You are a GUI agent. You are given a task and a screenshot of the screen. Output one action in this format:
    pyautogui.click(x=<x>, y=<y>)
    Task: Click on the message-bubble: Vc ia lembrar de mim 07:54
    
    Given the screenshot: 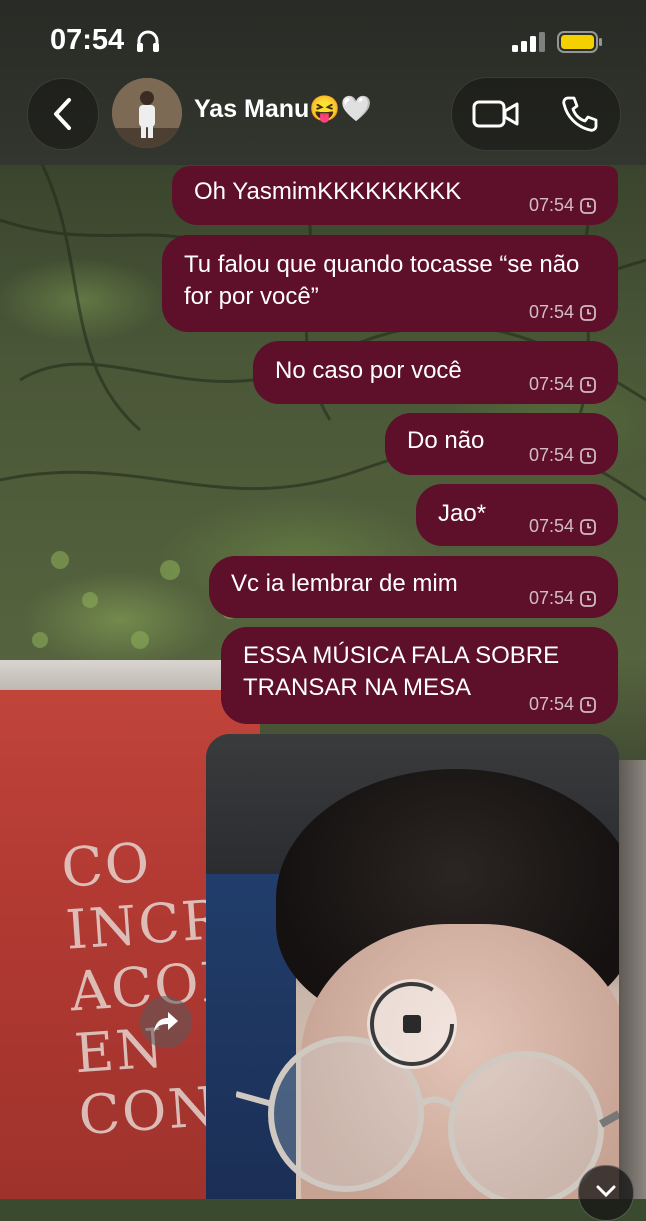 What is the action you would take?
    pyautogui.click(x=413, y=587)
    